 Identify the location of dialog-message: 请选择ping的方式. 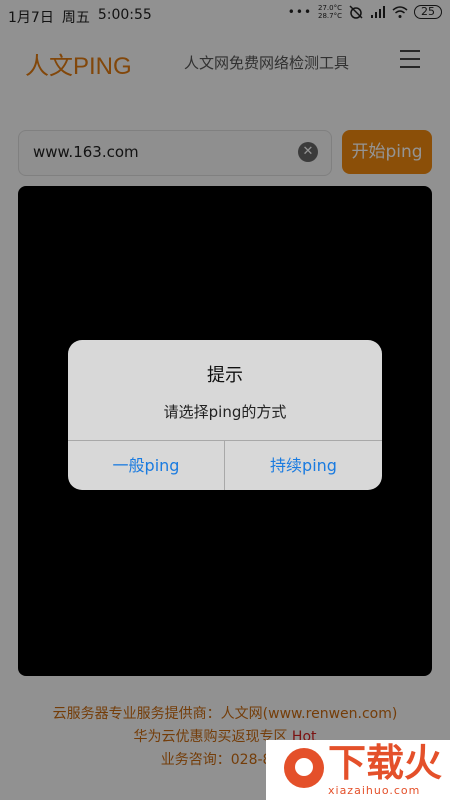
(225, 412).